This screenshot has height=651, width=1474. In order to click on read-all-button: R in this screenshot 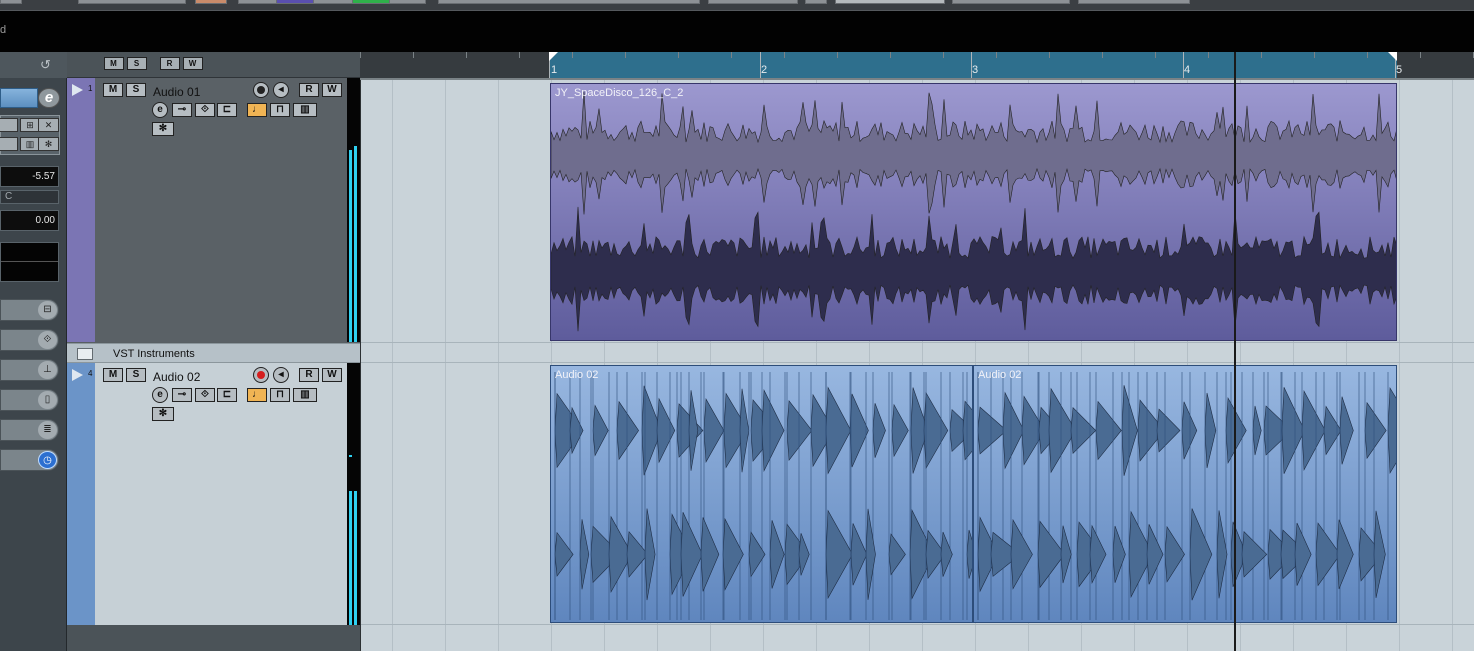, I will do `click(170, 63)`.